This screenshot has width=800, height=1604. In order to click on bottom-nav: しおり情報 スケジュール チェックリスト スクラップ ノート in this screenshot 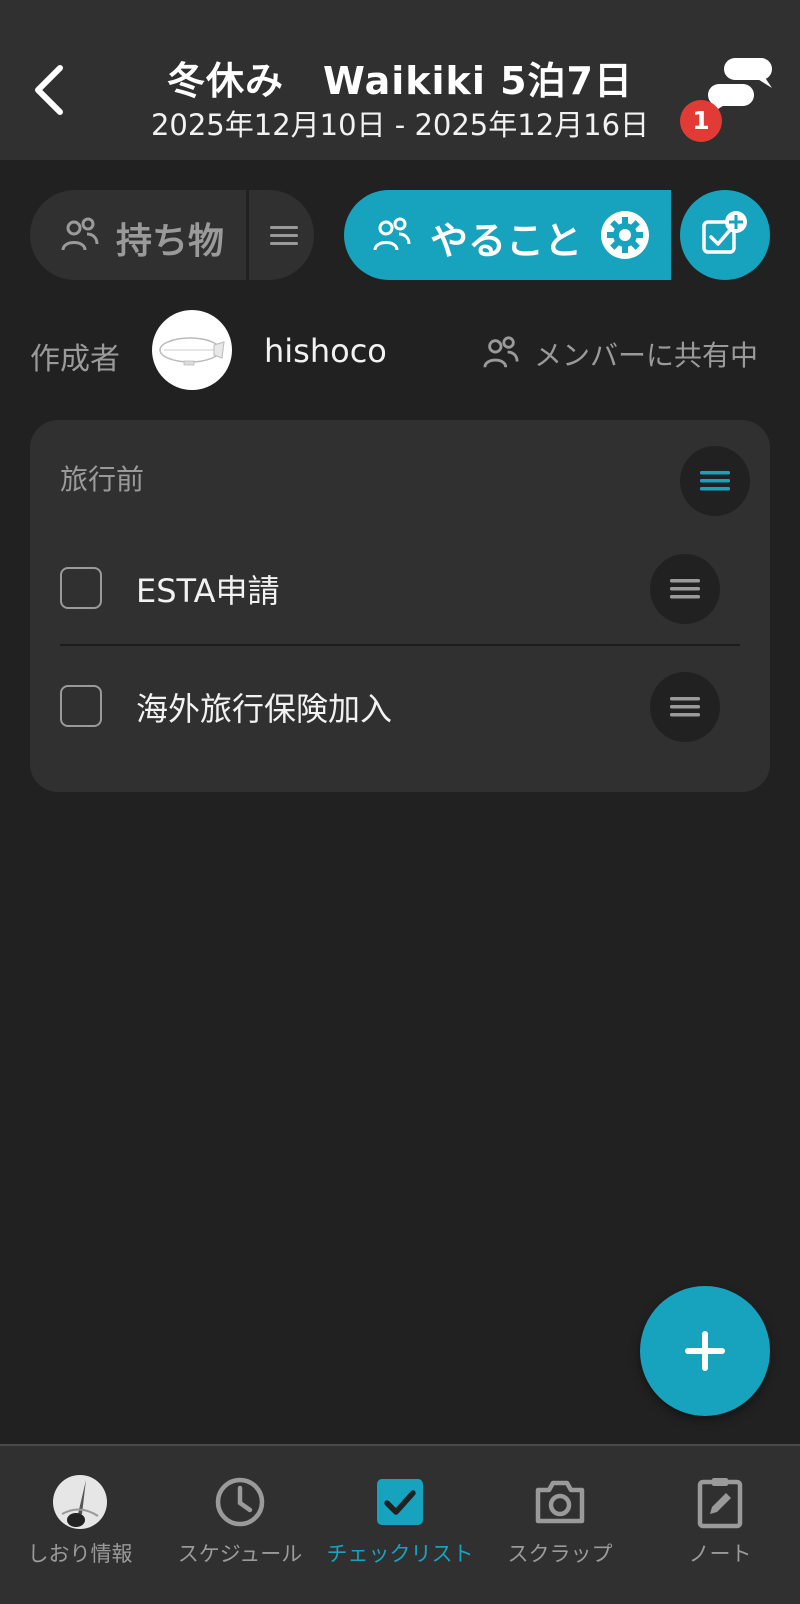, I will do `click(400, 1524)`.